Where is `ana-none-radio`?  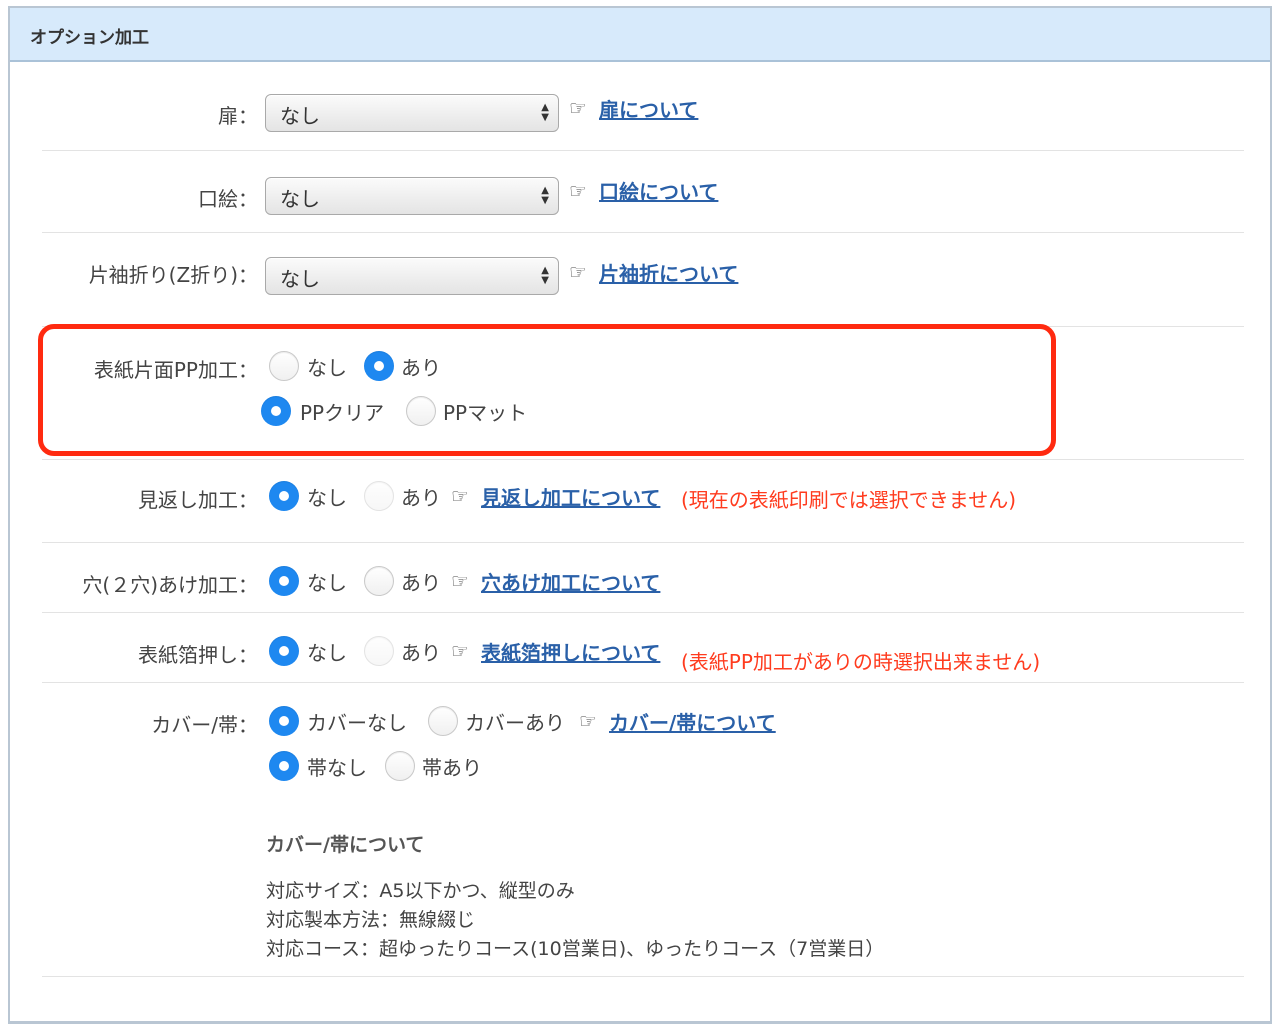 ana-none-radio is located at coordinates (284, 581).